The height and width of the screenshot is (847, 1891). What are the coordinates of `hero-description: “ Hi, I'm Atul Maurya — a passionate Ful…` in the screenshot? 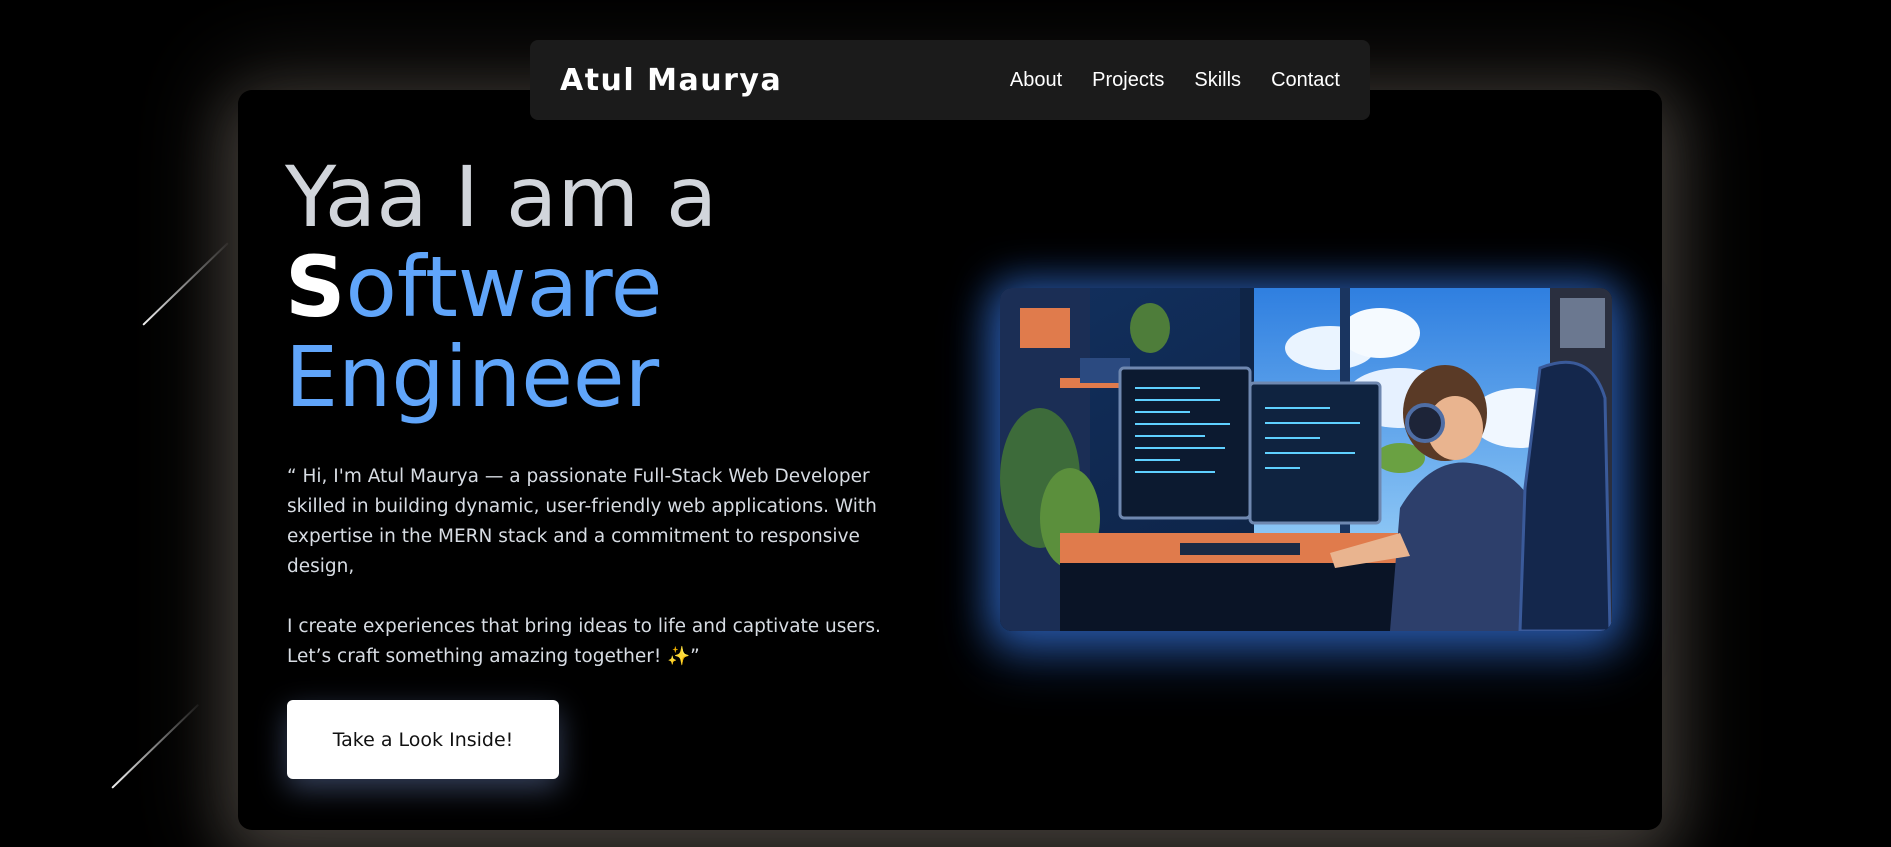 It's located at (602, 567).